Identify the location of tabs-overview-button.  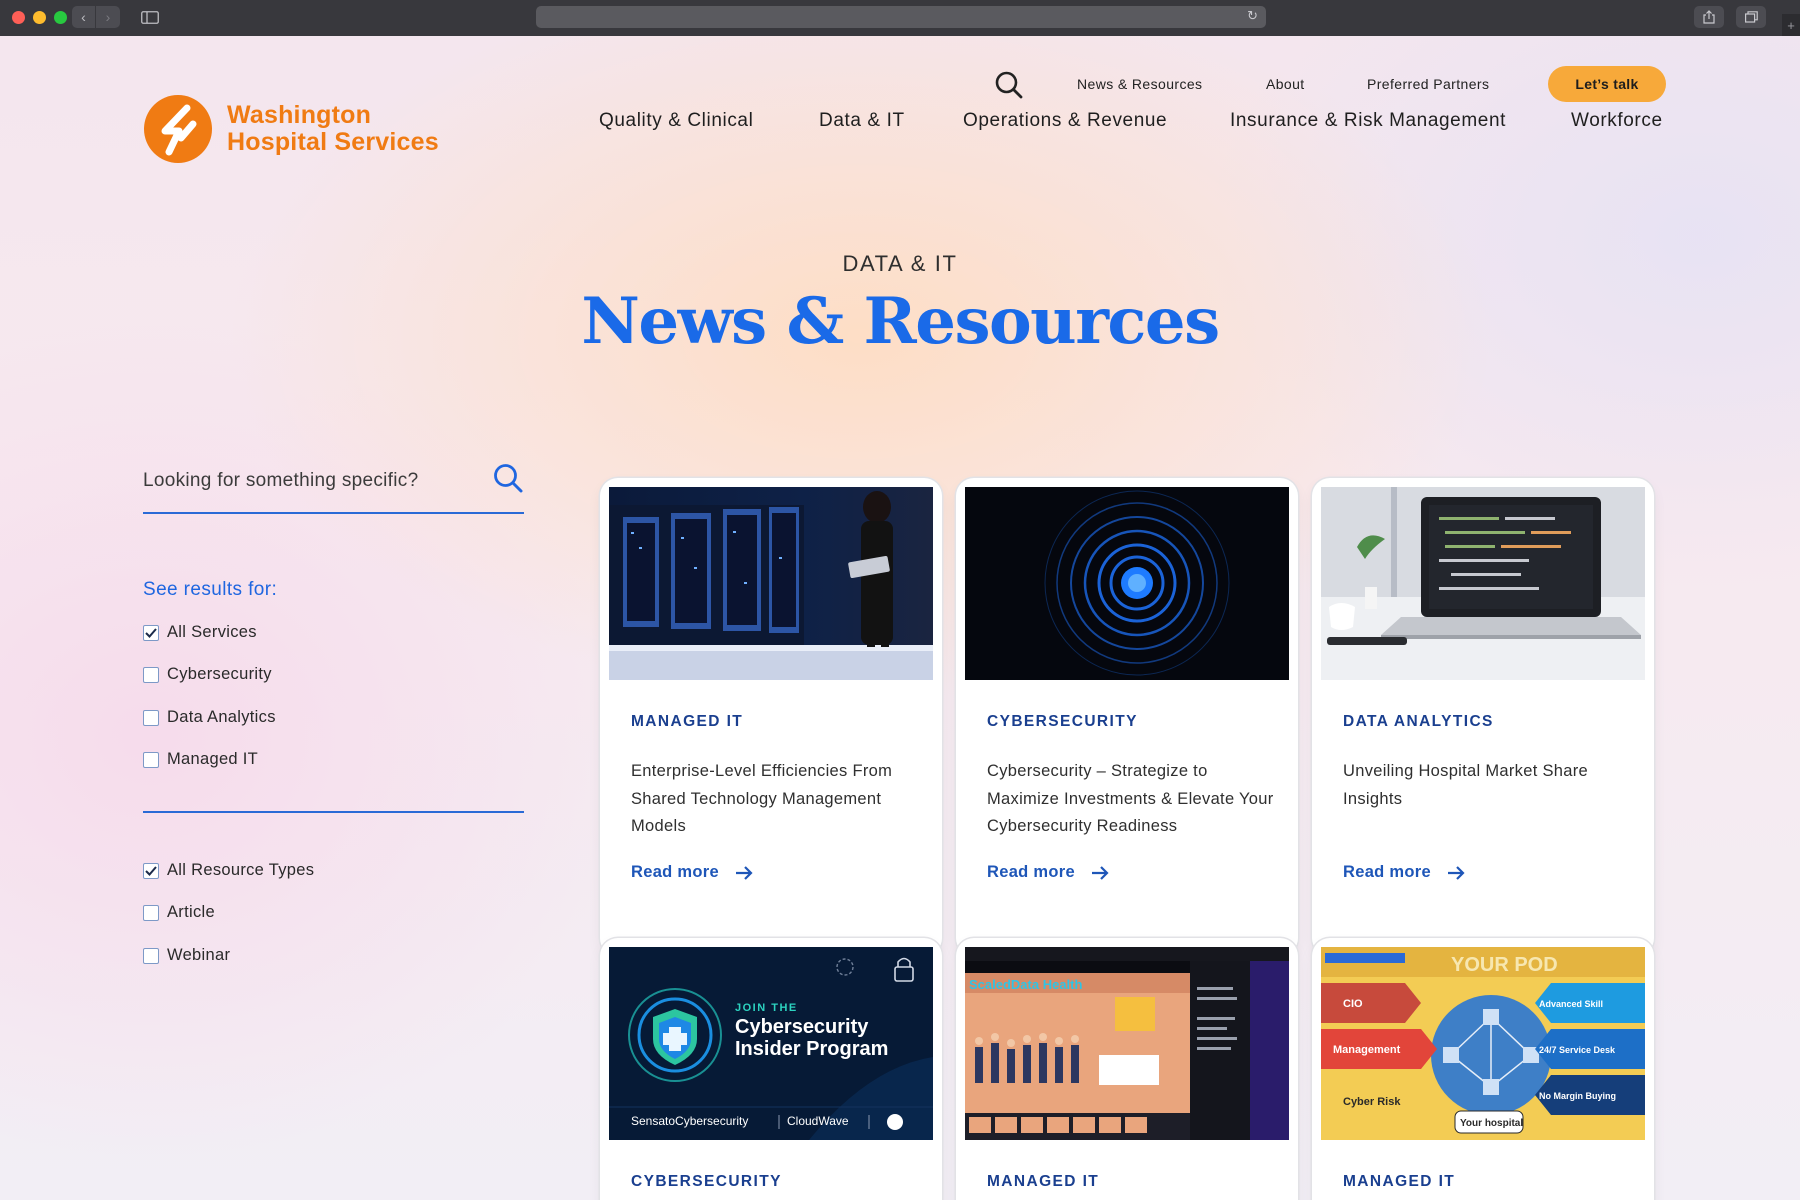
(1751, 17).